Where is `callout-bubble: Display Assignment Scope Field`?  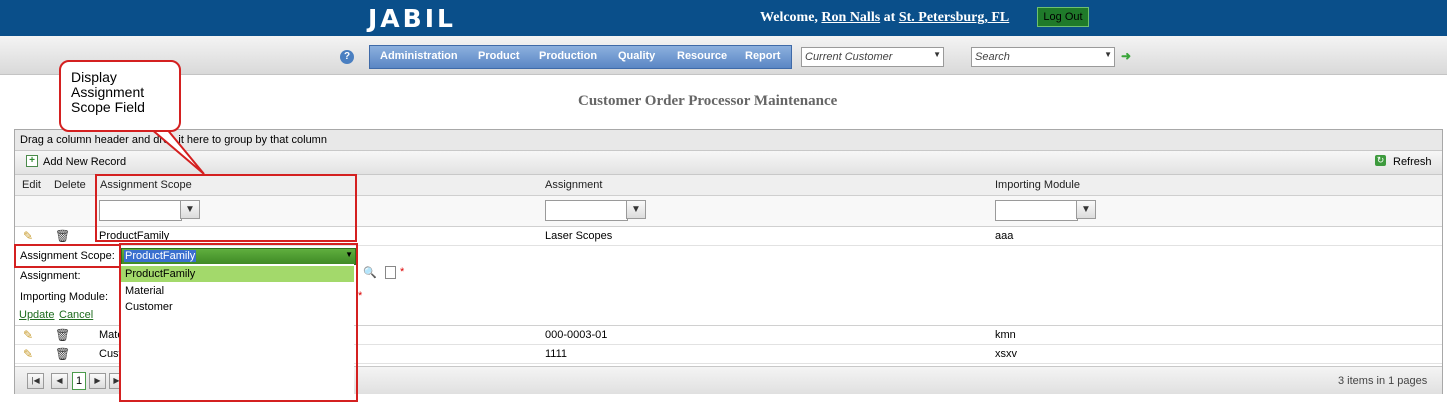 callout-bubble: Display Assignment Scope Field is located at coordinates (120, 96).